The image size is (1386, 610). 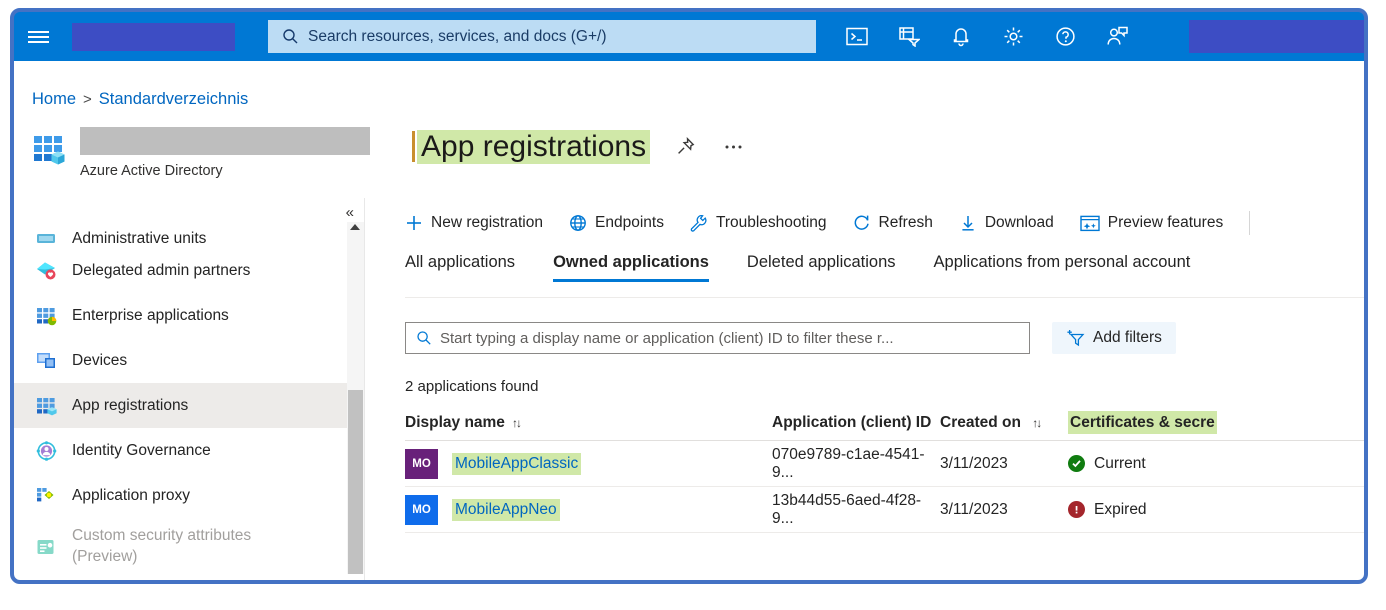 What do you see at coordinates (162, 536) in the screenshot?
I see `sidebar-label-line1: Custom security attributes` at bounding box center [162, 536].